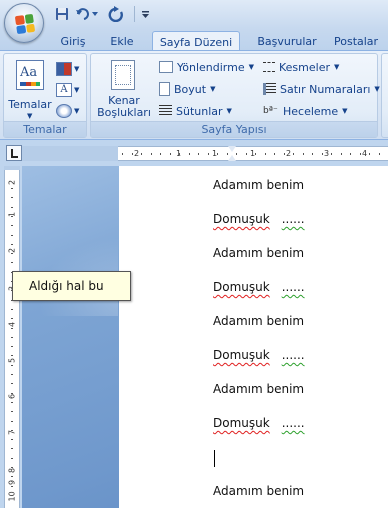  Describe the element at coordinates (166, 67) in the screenshot. I see `orientation-icon` at that location.